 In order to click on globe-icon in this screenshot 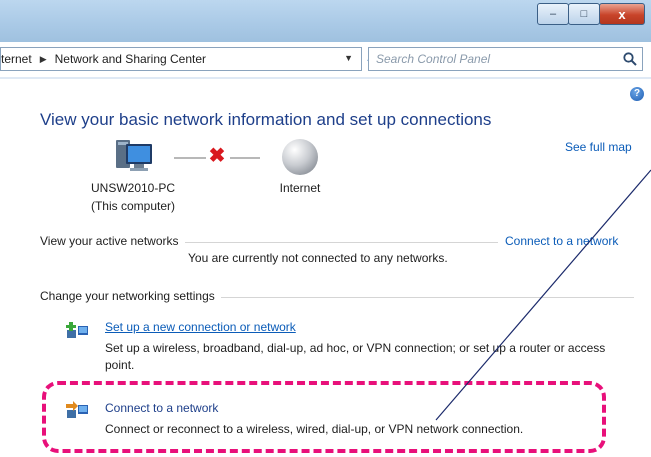, I will do `click(300, 157)`.